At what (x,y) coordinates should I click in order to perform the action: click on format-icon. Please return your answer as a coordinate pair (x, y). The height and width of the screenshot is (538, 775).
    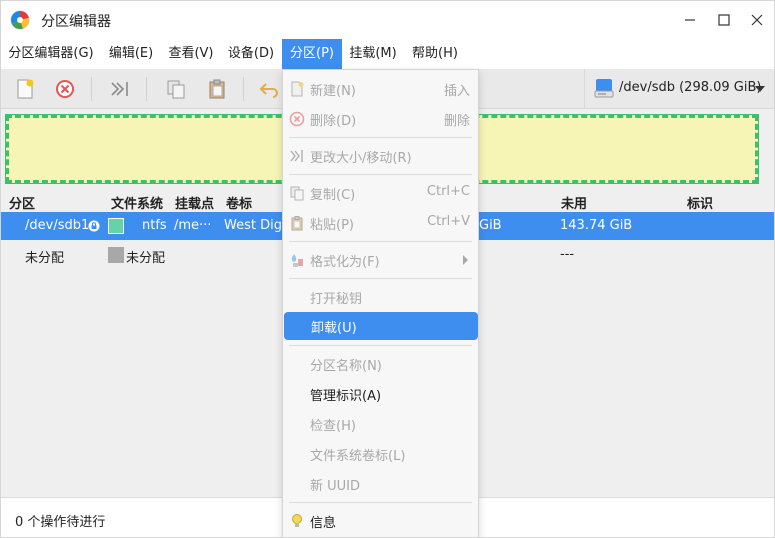
    Looking at the image, I should click on (297, 260).